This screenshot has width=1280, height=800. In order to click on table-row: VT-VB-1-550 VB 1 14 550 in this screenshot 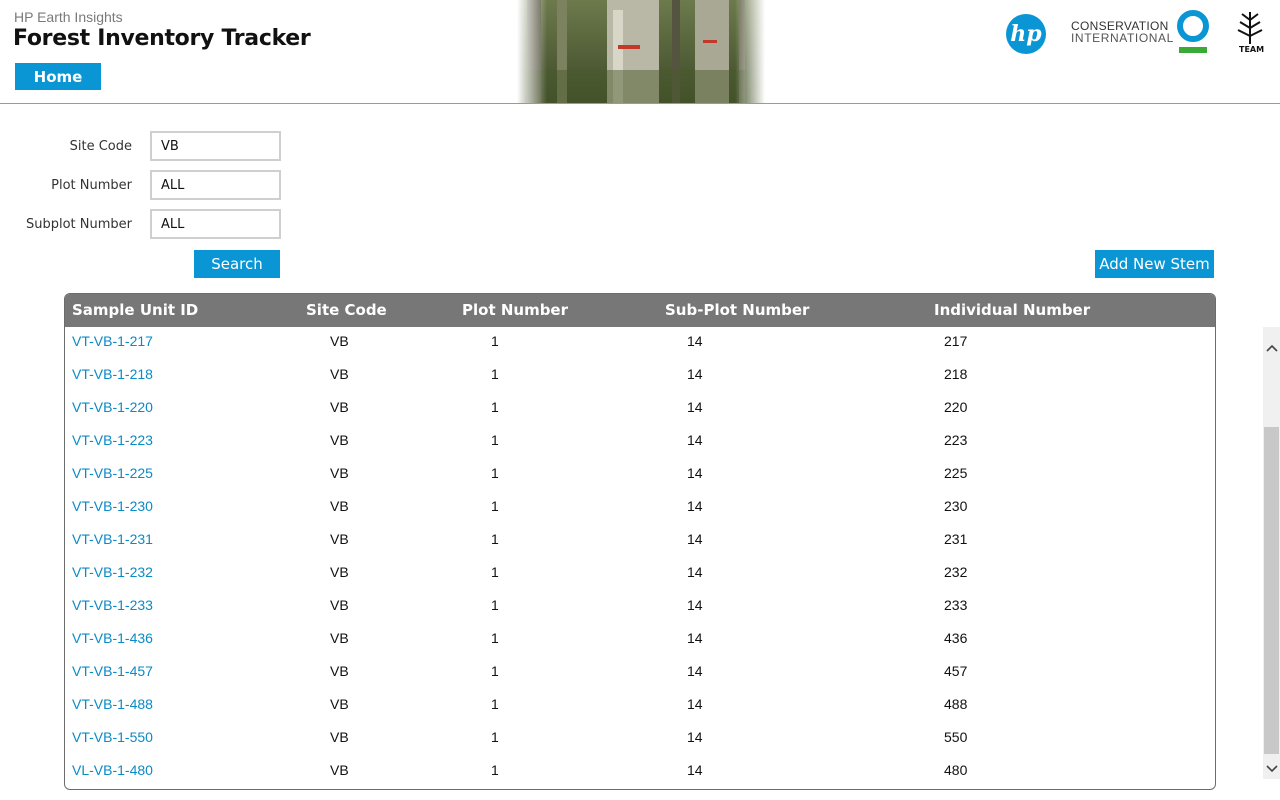, I will do `click(640, 739)`.